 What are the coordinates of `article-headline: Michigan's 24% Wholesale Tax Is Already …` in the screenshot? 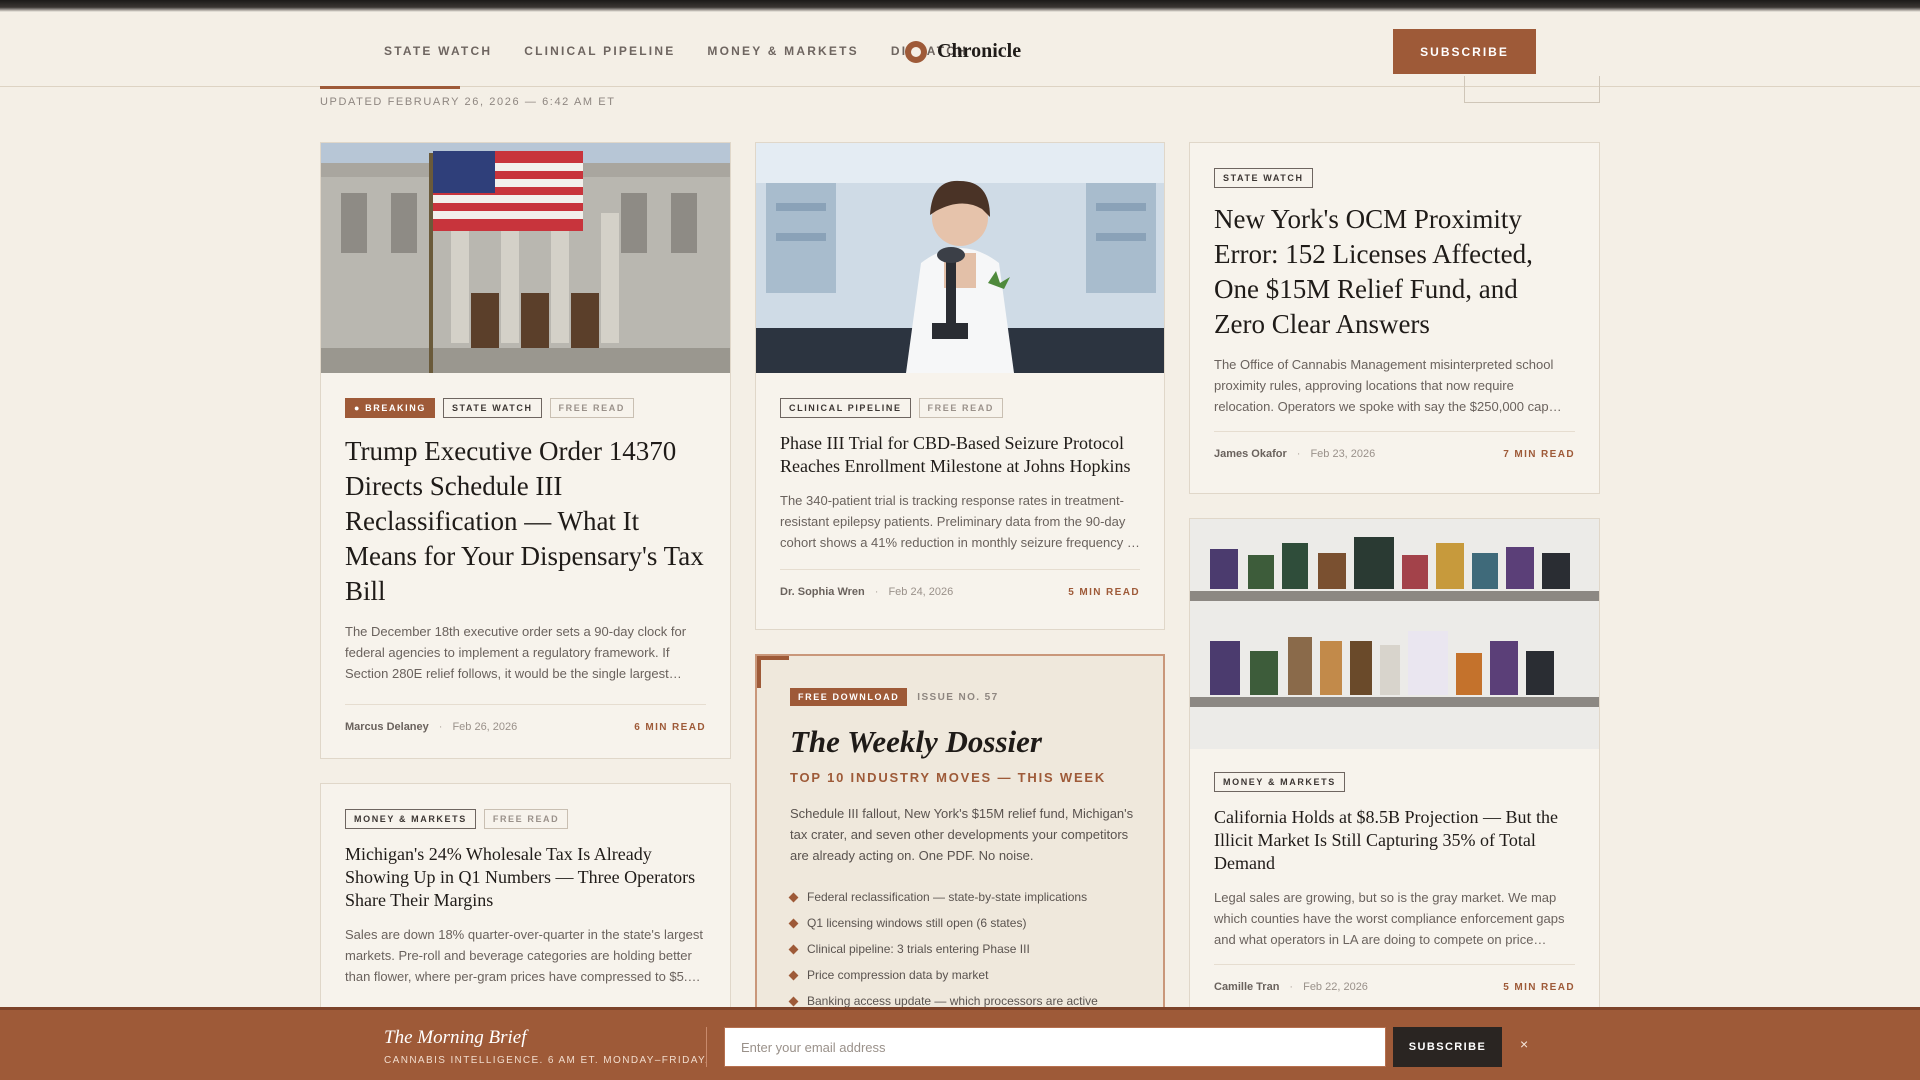 It's located at (525, 877).